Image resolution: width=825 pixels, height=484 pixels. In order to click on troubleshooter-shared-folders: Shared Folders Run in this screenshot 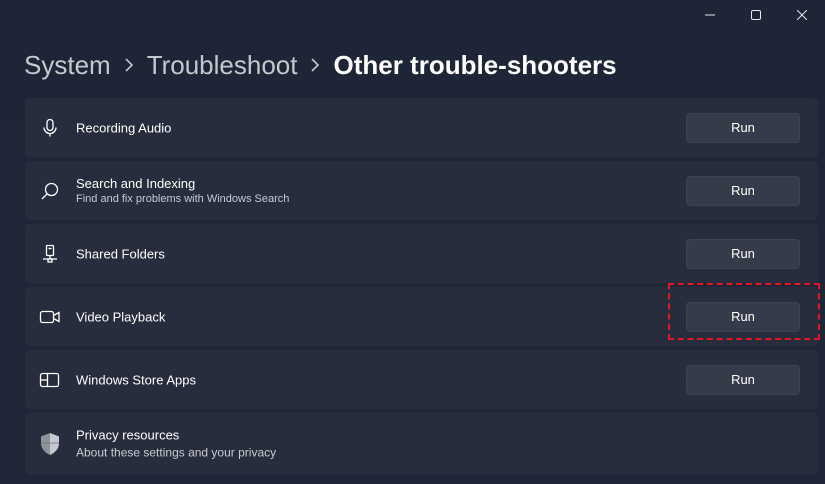, I will do `click(421, 253)`.